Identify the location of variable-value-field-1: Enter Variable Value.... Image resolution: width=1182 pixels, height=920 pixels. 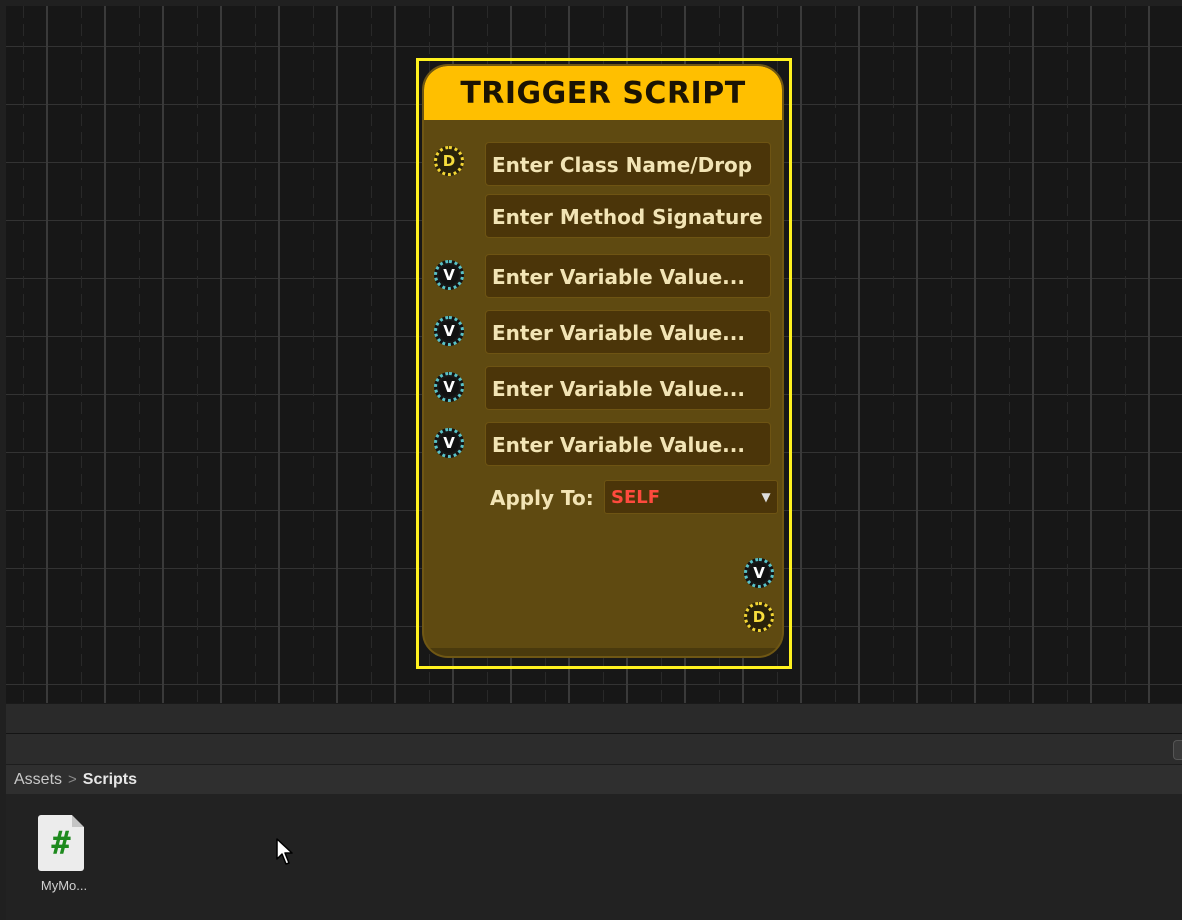
(628, 276).